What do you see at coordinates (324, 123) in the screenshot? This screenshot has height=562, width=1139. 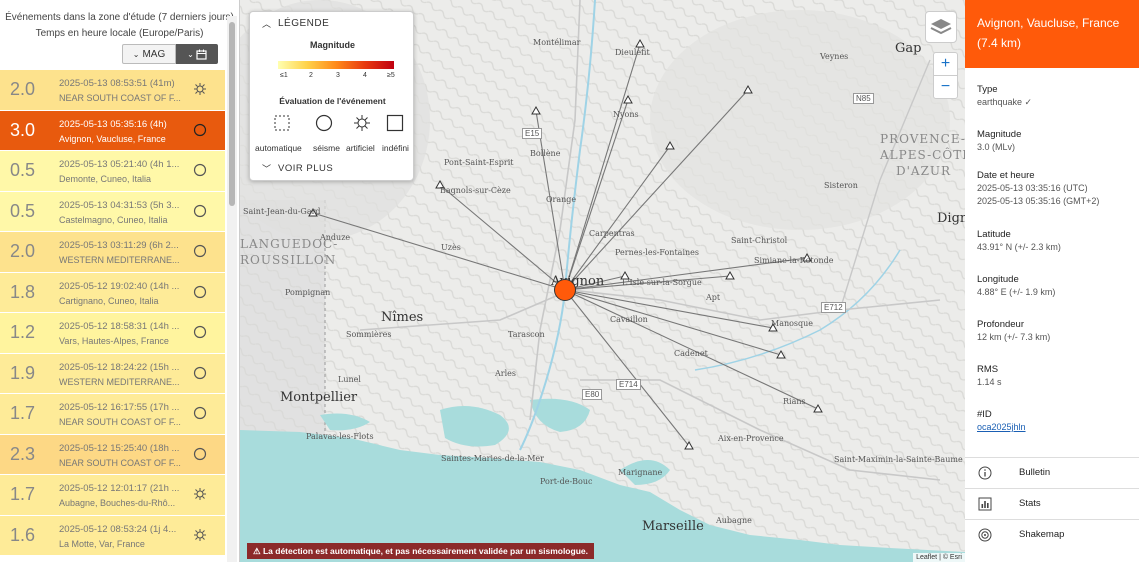 I see `earthquake-symbol-icon` at bounding box center [324, 123].